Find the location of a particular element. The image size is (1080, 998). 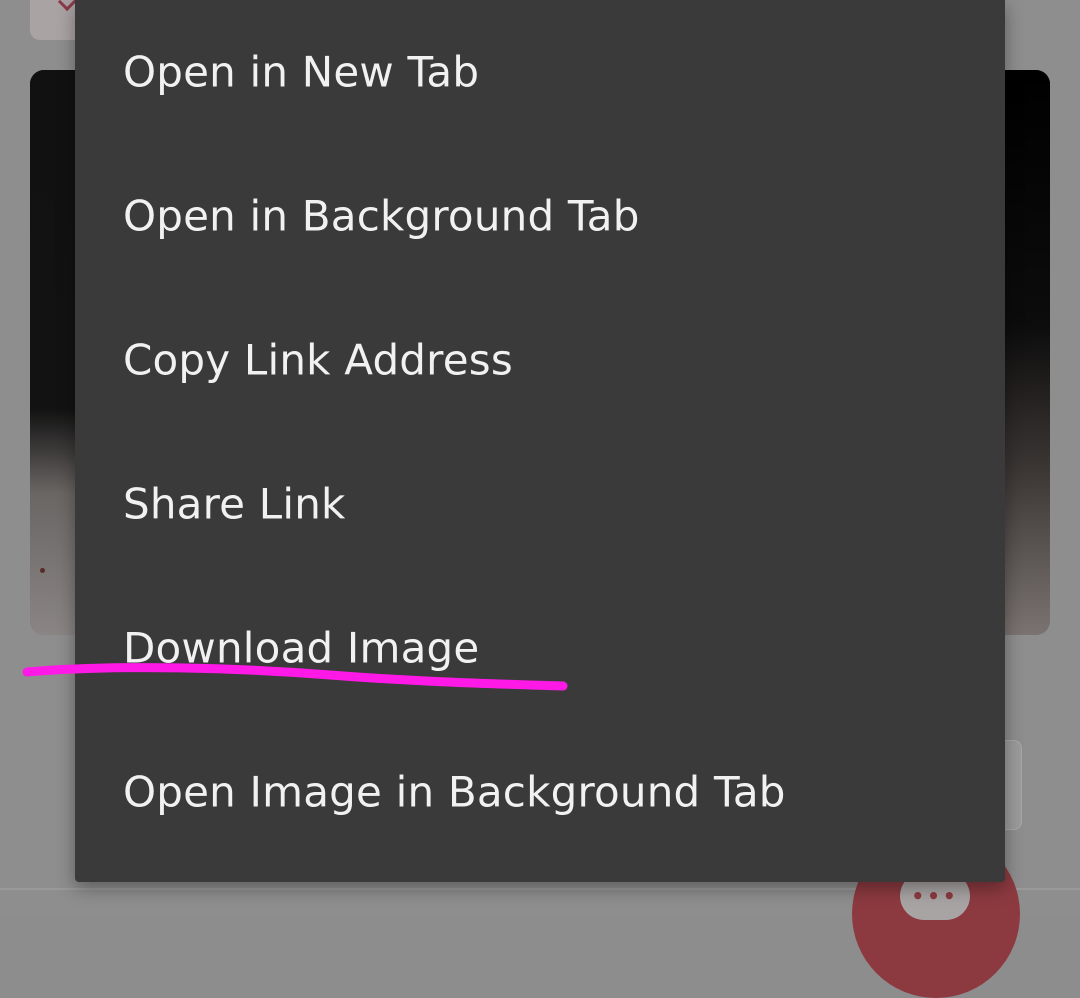

menu-item-label: Open in Background Tab is located at coordinates (381, 216).